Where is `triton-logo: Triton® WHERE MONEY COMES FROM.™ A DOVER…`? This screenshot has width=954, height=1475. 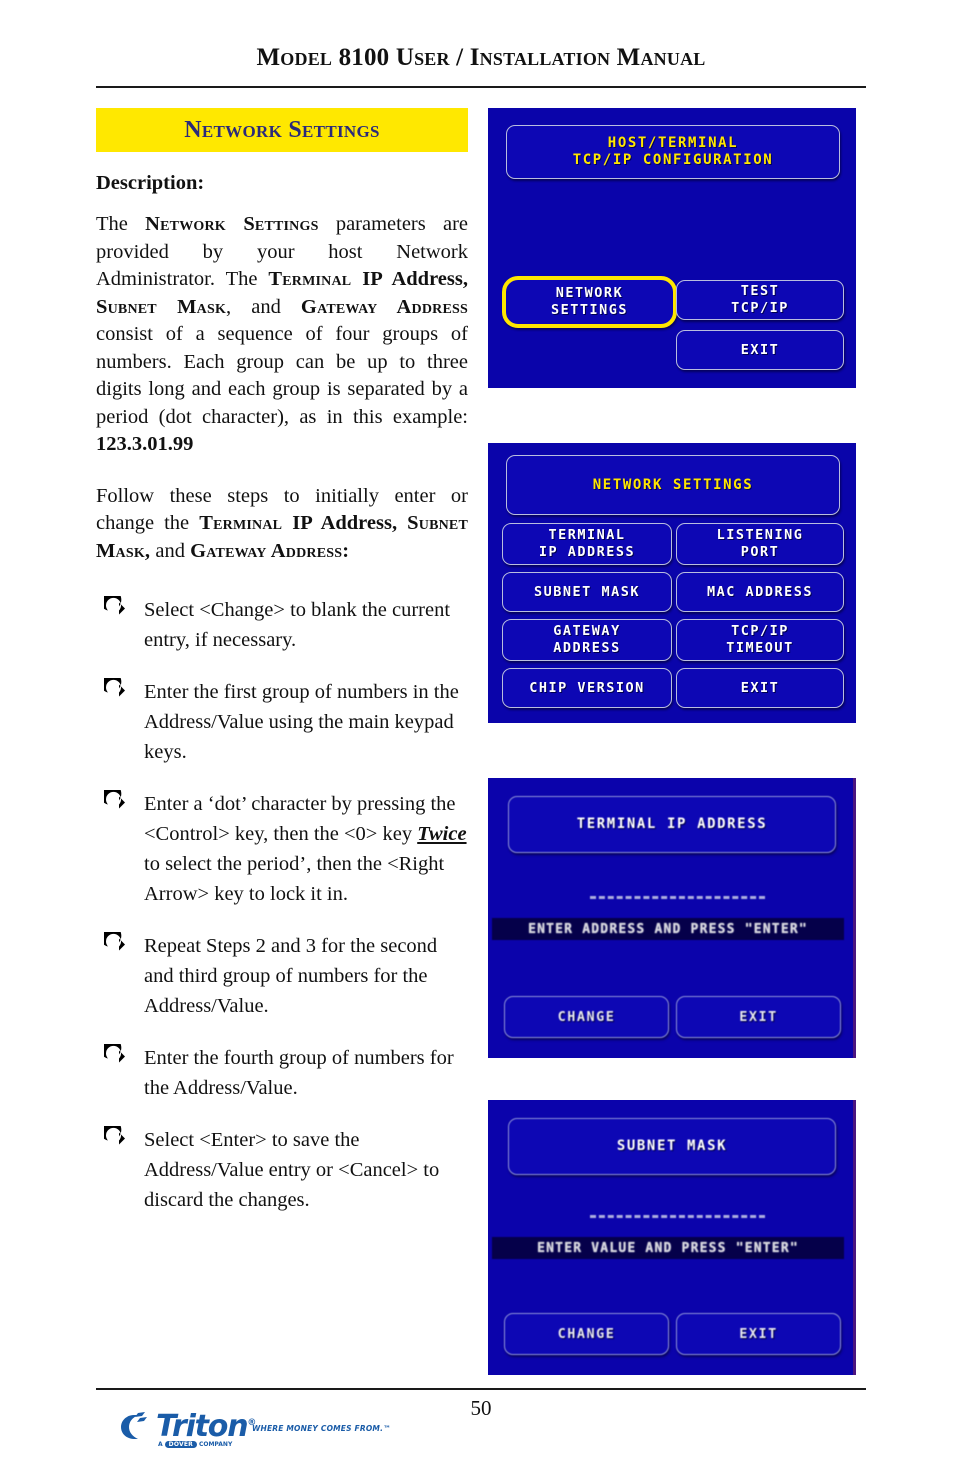
triton-logo: Triton® WHERE MONEY COMES FROM.™ A DOVER… is located at coordinates (254, 1431).